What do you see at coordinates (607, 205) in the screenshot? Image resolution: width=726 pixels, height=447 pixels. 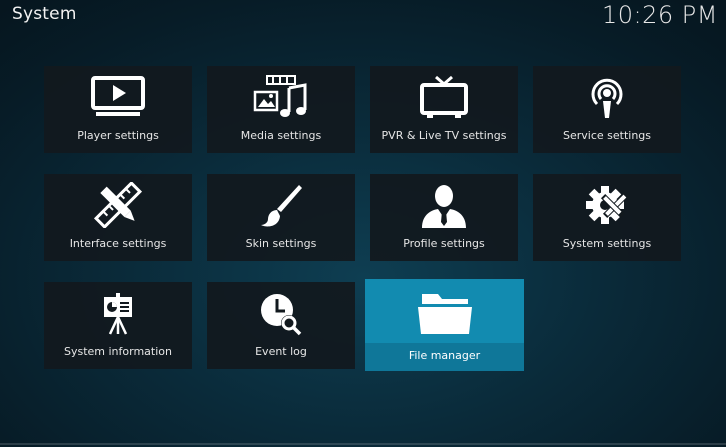 I see `gear-wrench-icon` at bounding box center [607, 205].